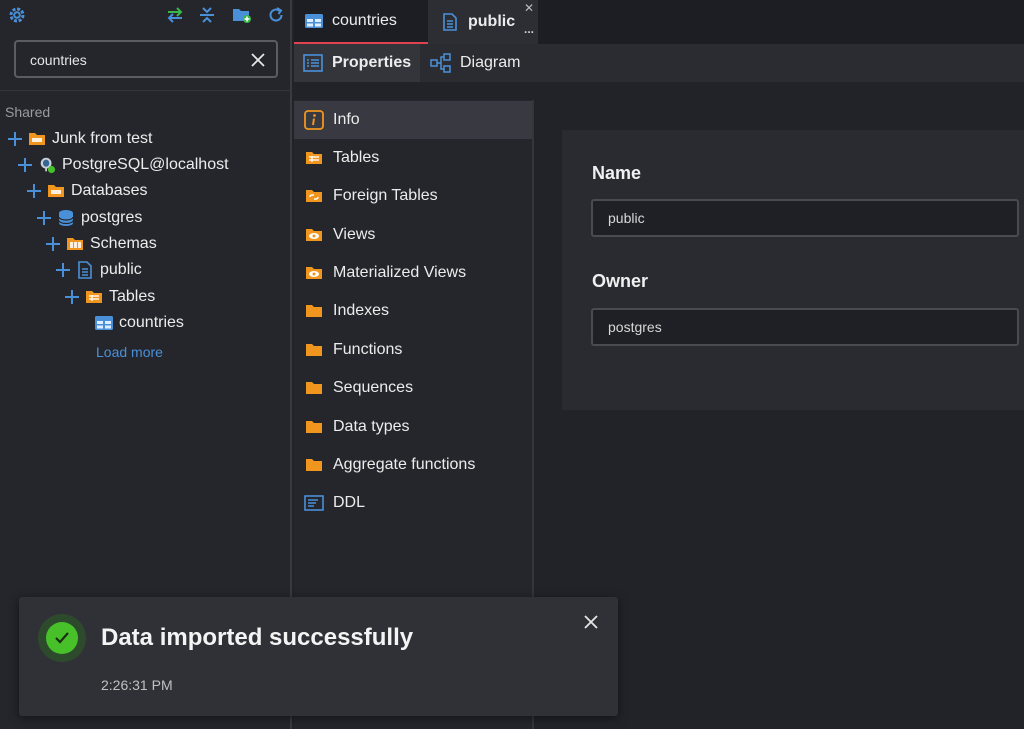  What do you see at coordinates (66, 218) in the screenshot?
I see `database-icon` at bounding box center [66, 218].